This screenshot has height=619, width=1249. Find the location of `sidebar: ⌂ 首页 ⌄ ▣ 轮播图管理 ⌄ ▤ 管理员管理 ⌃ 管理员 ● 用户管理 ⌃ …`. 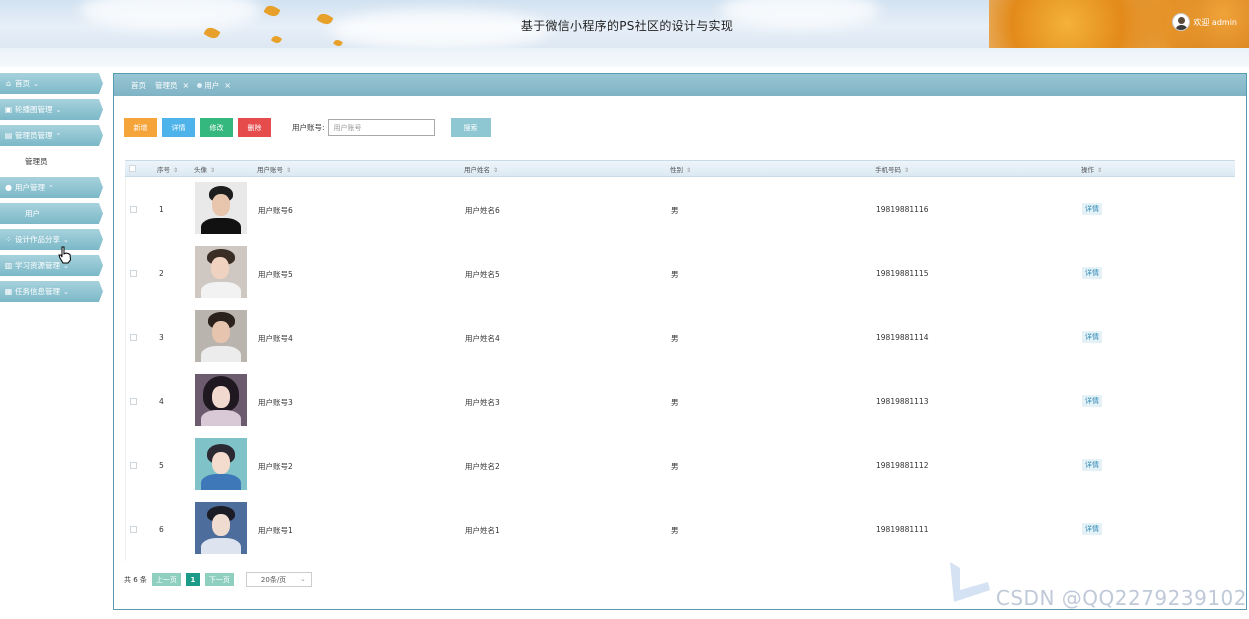

sidebar: ⌂ 首页 ⌄ ▣ 轮播图管理 ⌄ ▤ 管理员管理 ⌃ 管理员 ● 用户管理 ⌃ … is located at coordinates (51, 190).